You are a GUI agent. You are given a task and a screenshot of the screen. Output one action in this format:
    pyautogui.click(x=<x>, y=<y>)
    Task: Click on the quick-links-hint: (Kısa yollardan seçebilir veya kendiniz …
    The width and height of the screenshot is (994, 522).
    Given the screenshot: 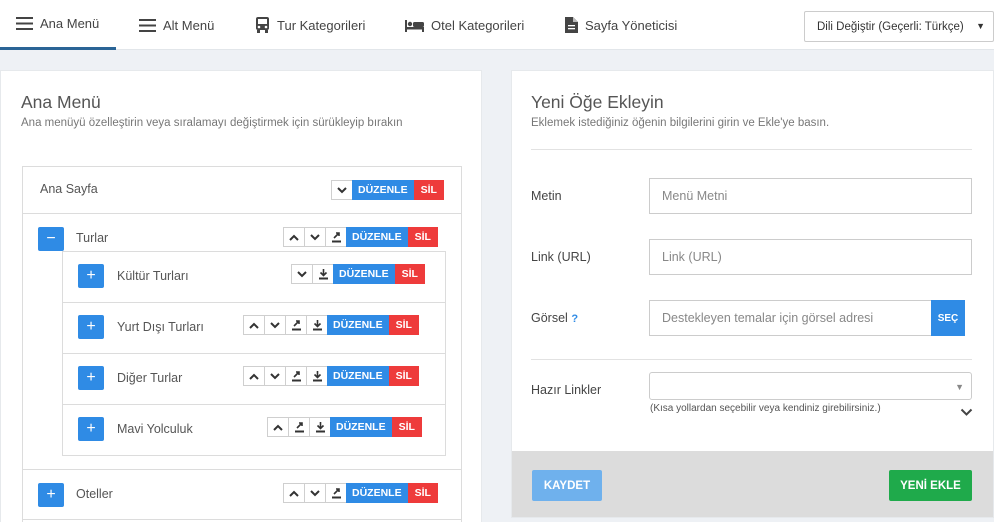 What is the action you would take?
    pyautogui.click(x=765, y=408)
    